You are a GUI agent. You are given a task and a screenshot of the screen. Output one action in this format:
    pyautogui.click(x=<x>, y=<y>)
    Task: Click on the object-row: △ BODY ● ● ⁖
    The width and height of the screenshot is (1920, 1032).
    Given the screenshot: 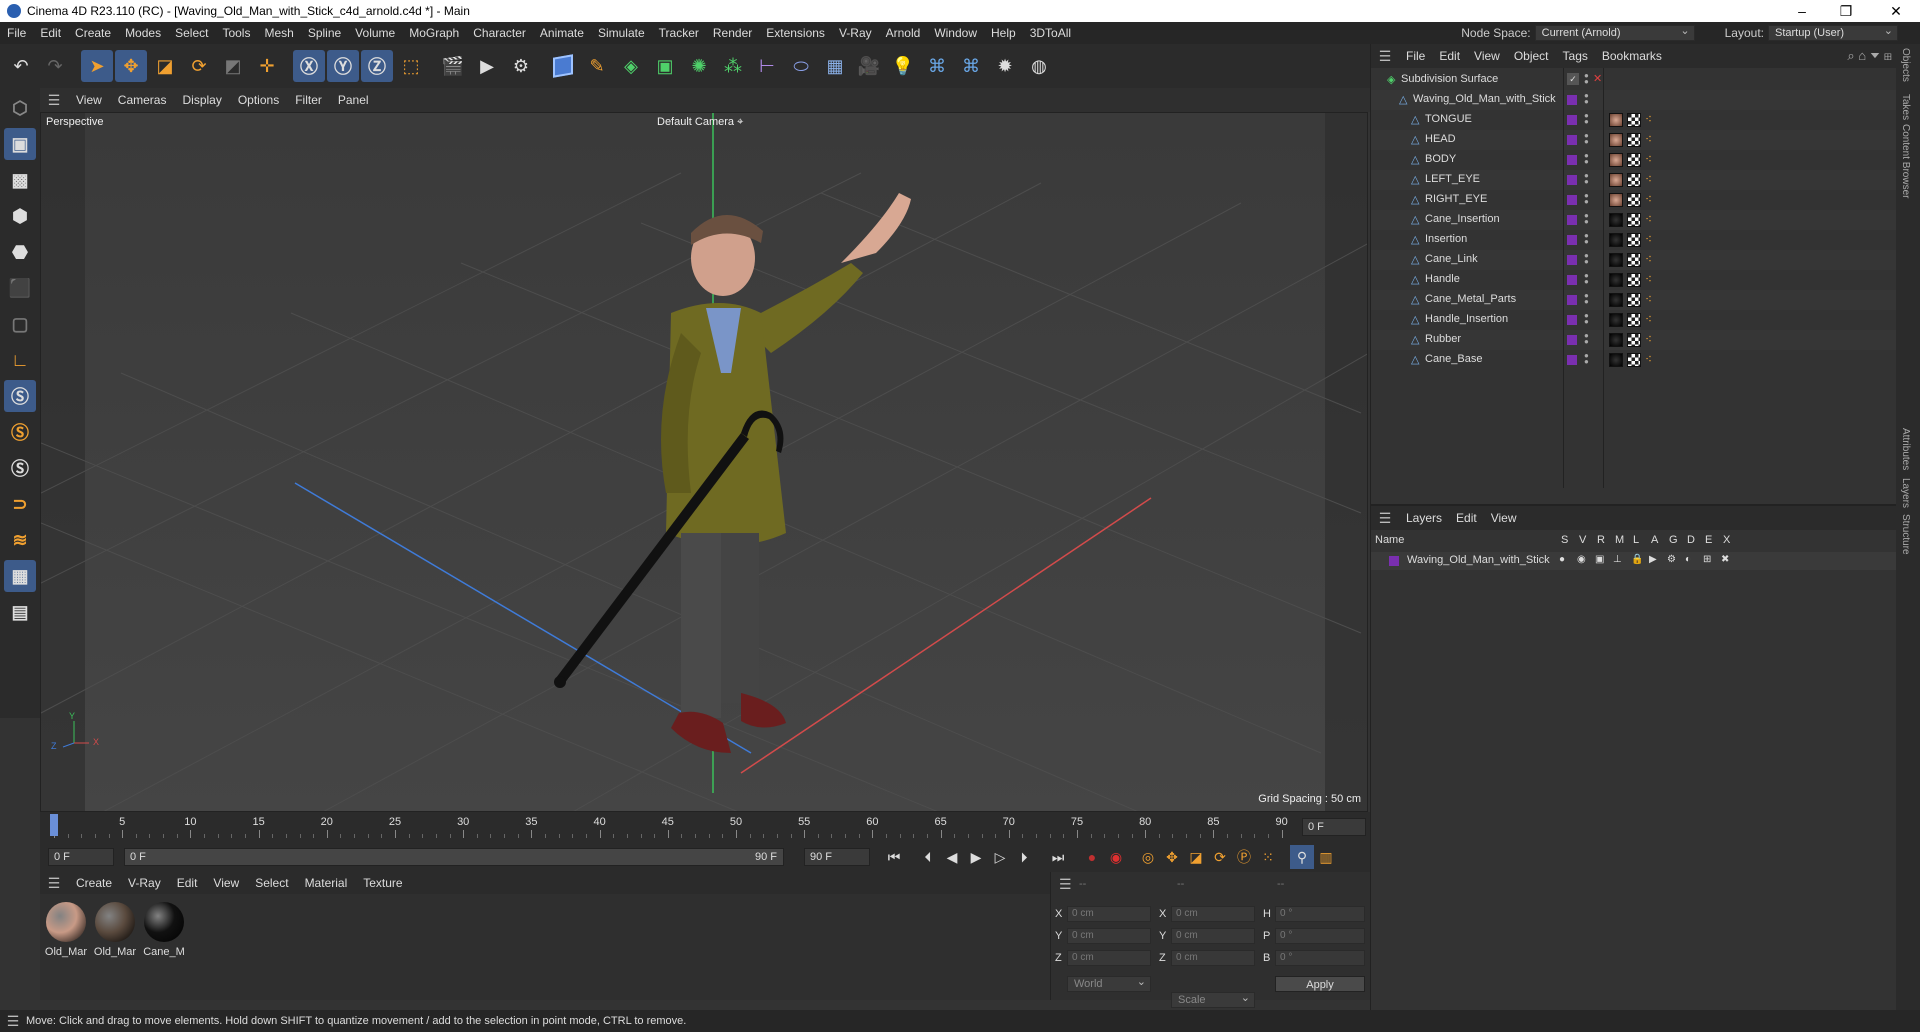 What is the action you would take?
    pyautogui.click(x=1634, y=160)
    